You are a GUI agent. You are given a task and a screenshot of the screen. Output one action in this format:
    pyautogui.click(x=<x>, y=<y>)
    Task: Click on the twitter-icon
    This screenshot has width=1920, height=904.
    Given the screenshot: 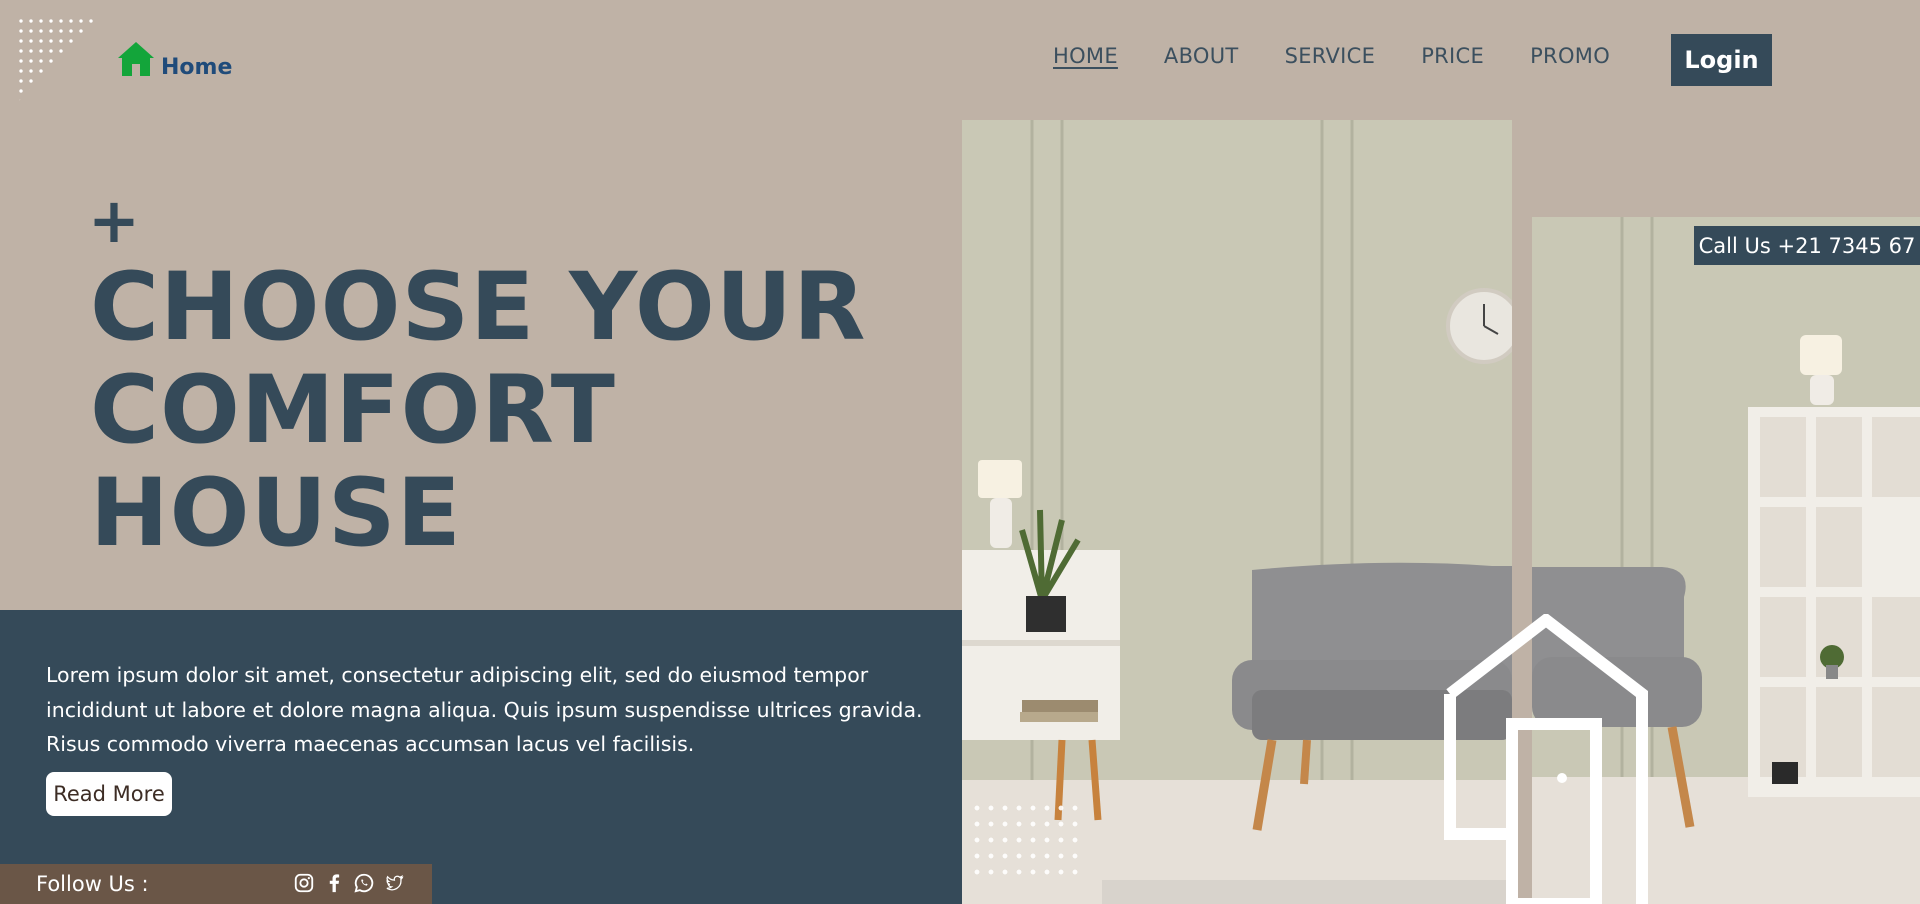 What is the action you would take?
    pyautogui.click(x=394, y=883)
    